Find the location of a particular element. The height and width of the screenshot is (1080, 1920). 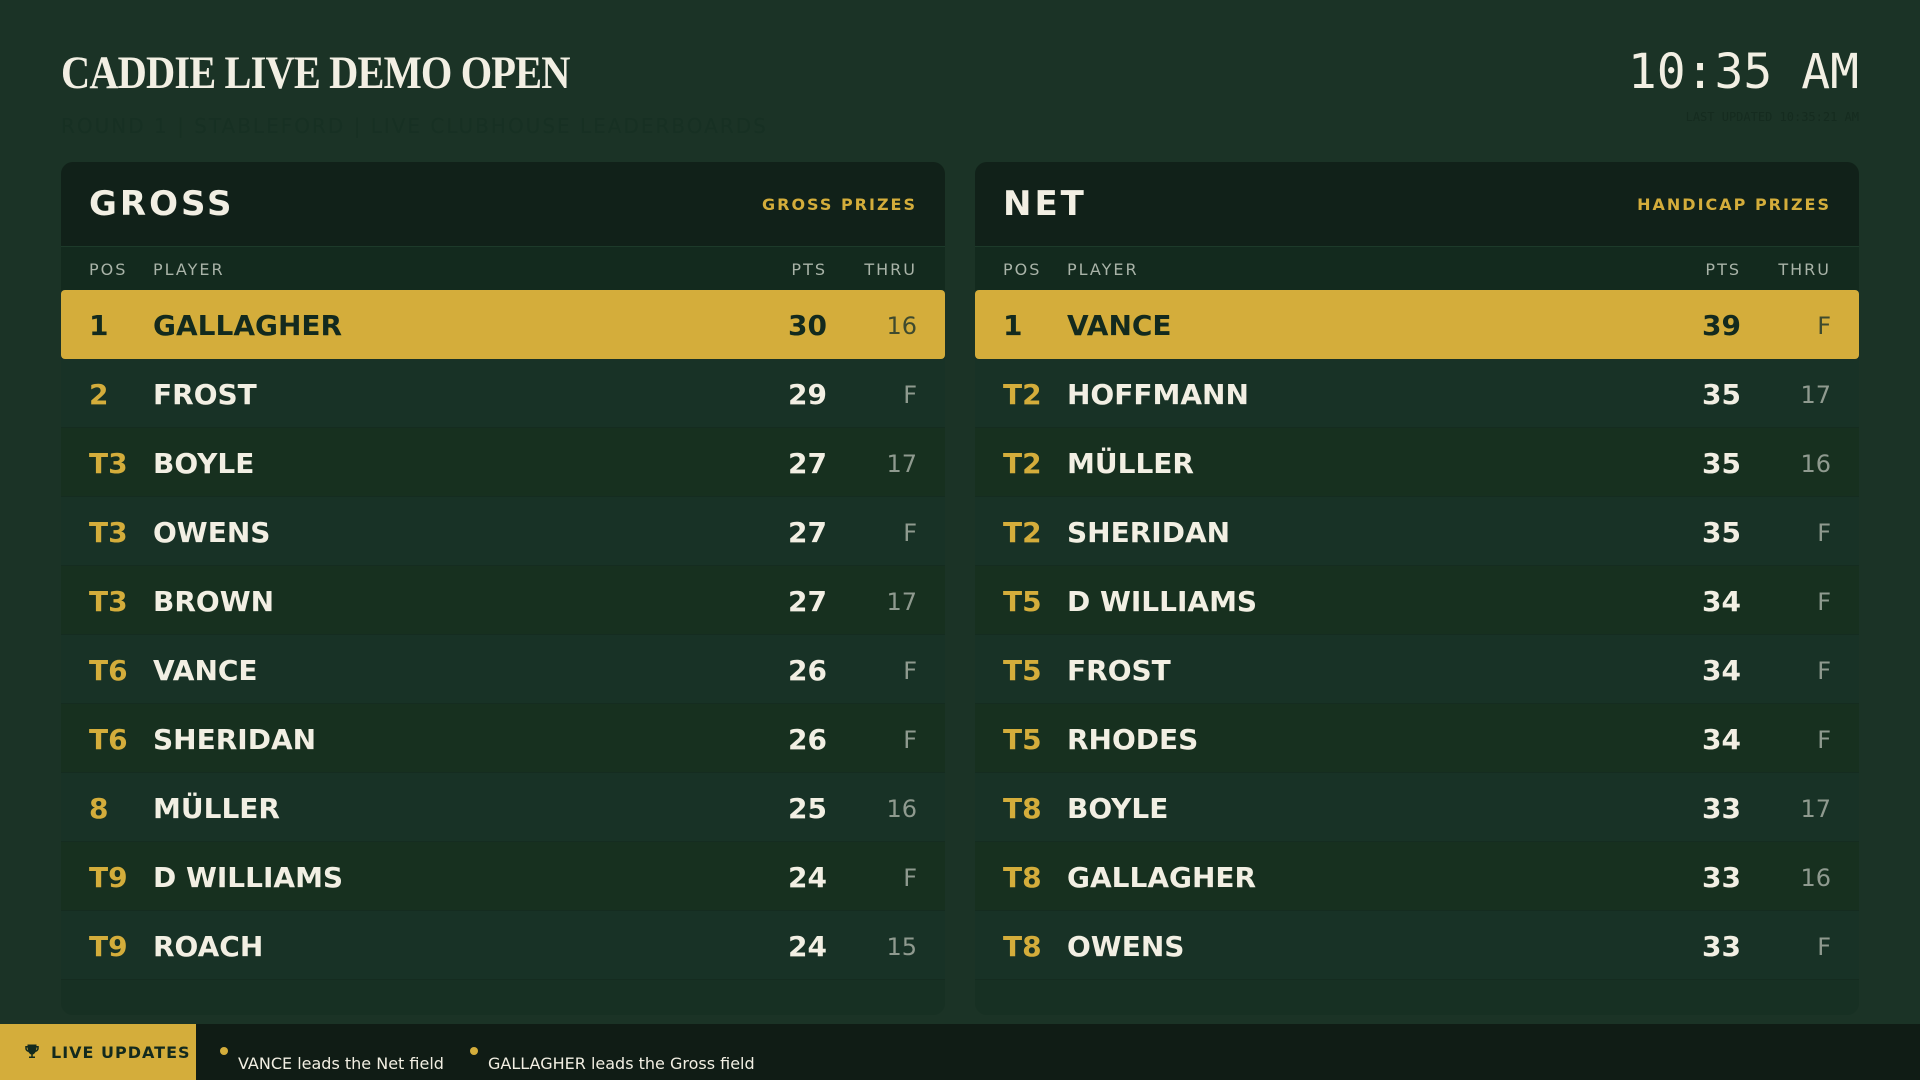

clock: 10:35 AM is located at coordinates (1743, 72).